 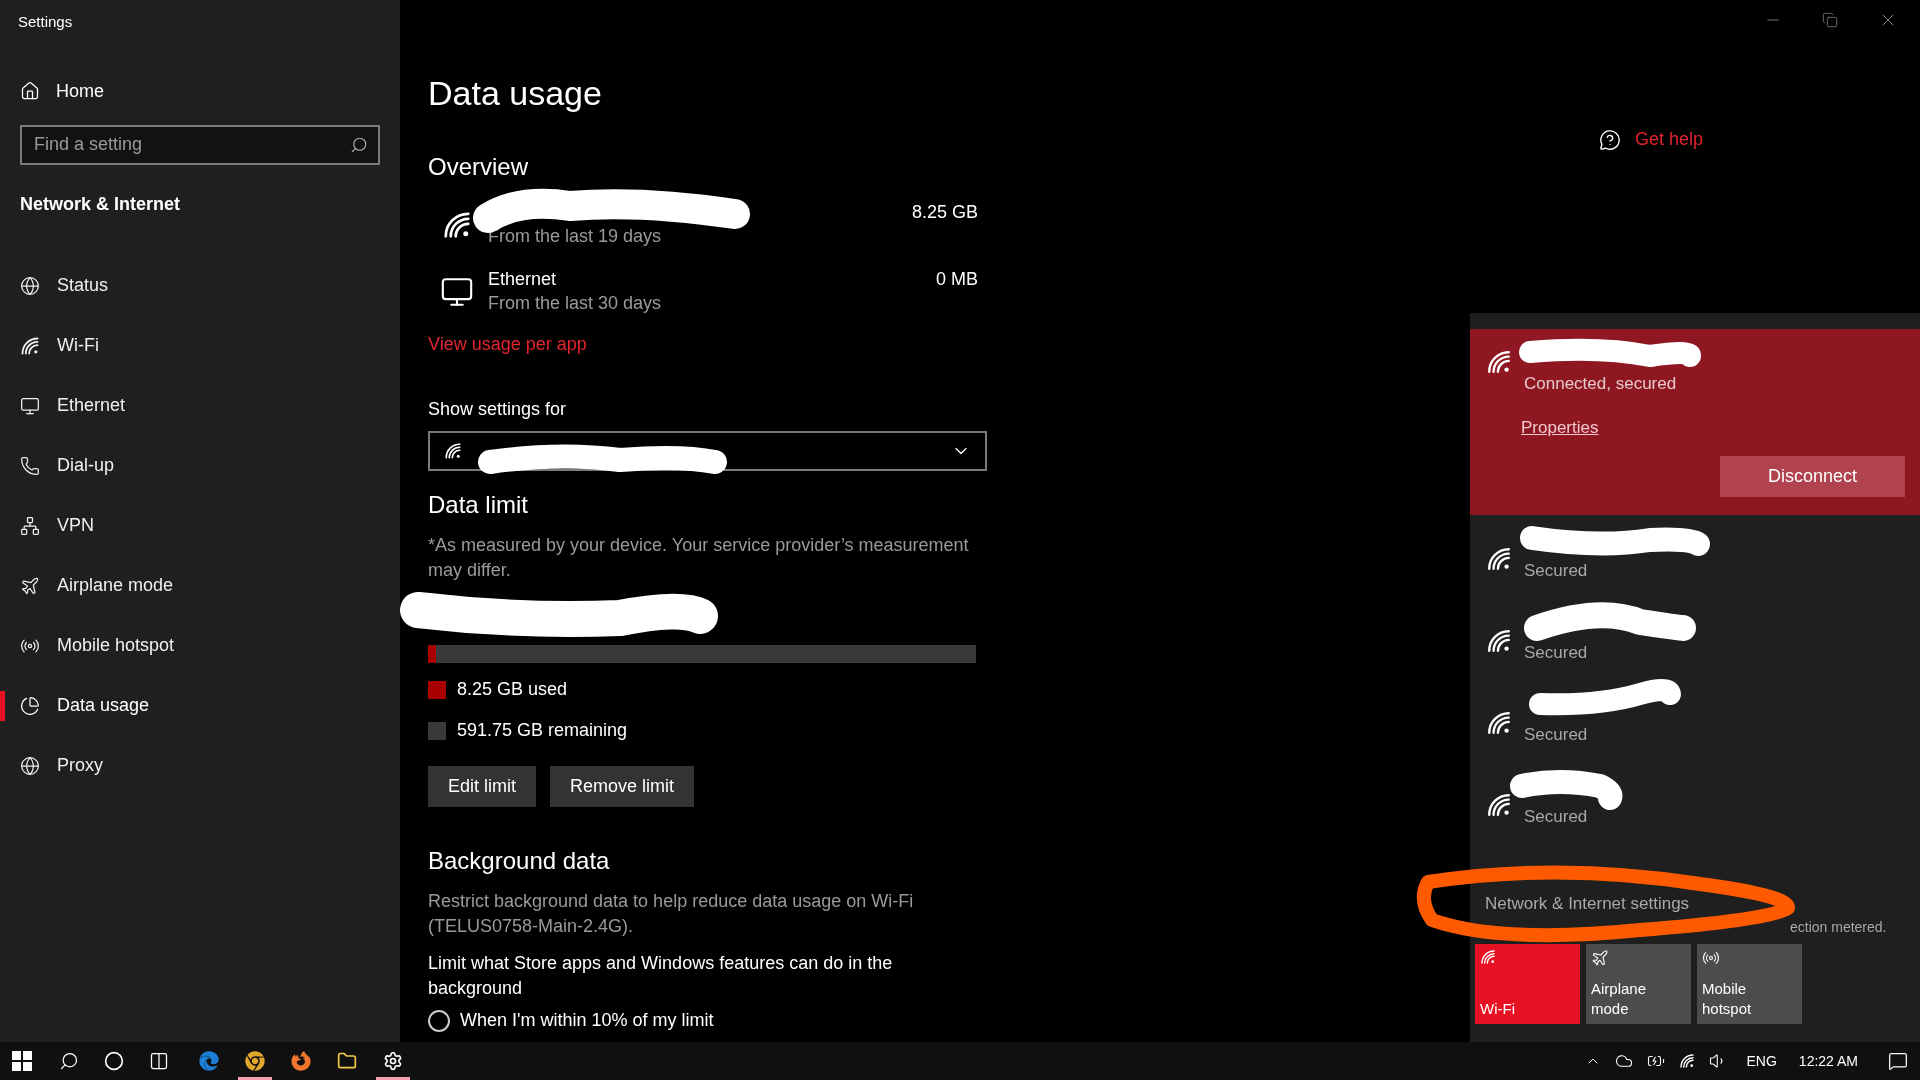 I want to click on legend-label: 8.25 GB used, so click(x=512, y=689).